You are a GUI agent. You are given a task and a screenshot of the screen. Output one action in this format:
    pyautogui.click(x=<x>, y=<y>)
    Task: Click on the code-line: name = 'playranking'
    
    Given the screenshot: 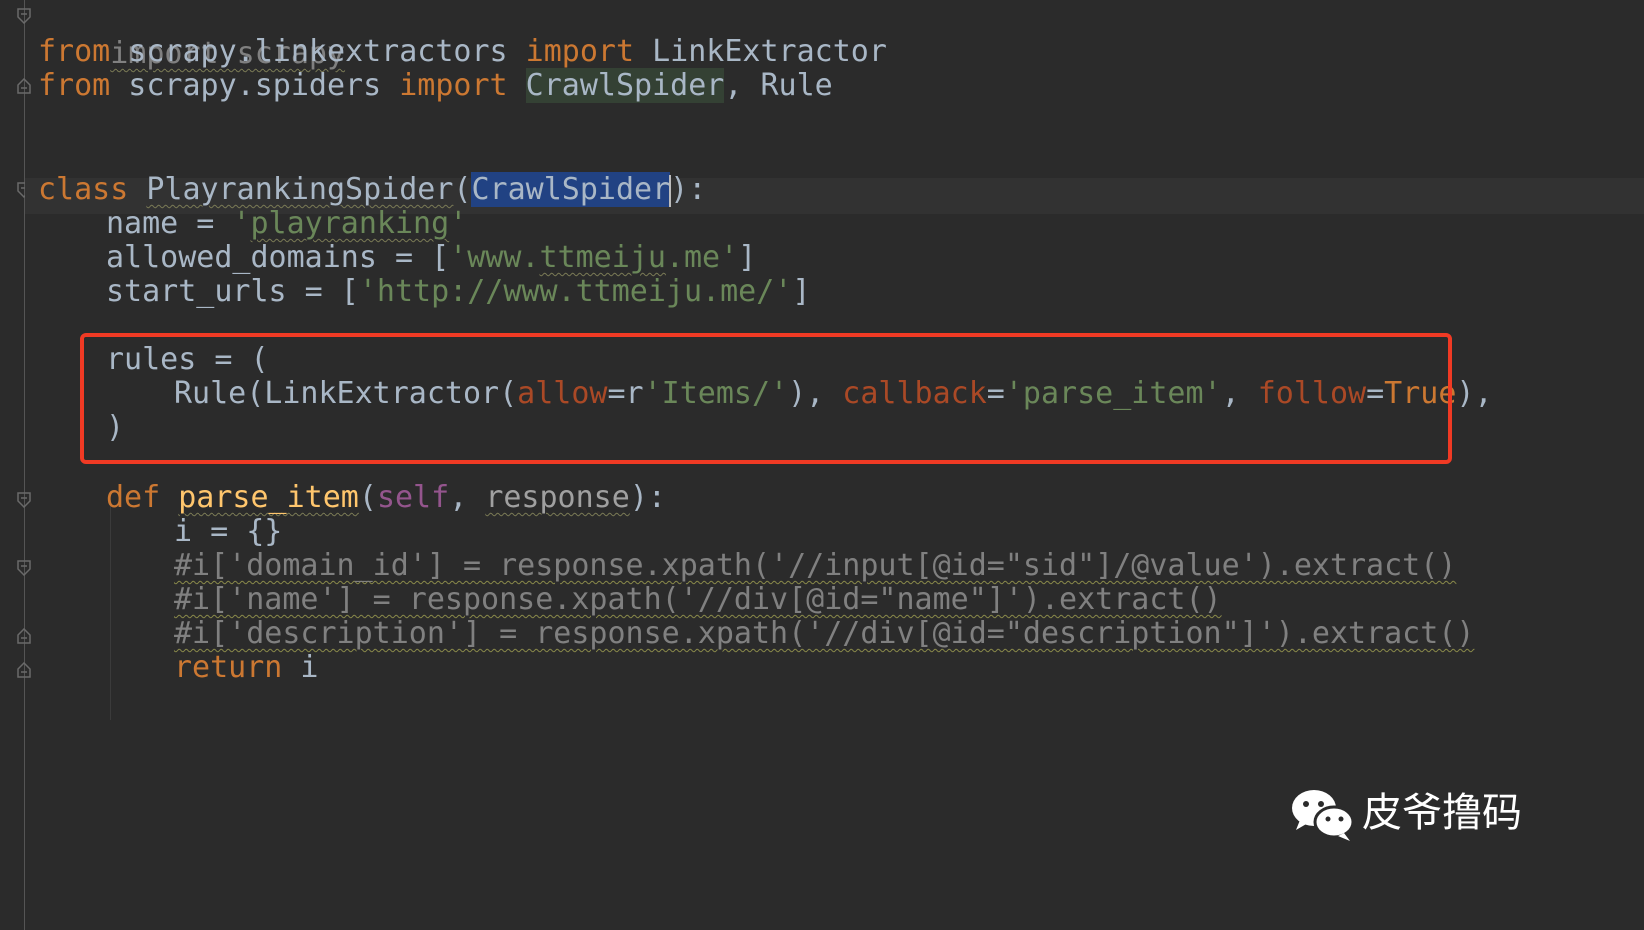 What is the action you would take?
    pyautogui.click(x=286, y=224)
    